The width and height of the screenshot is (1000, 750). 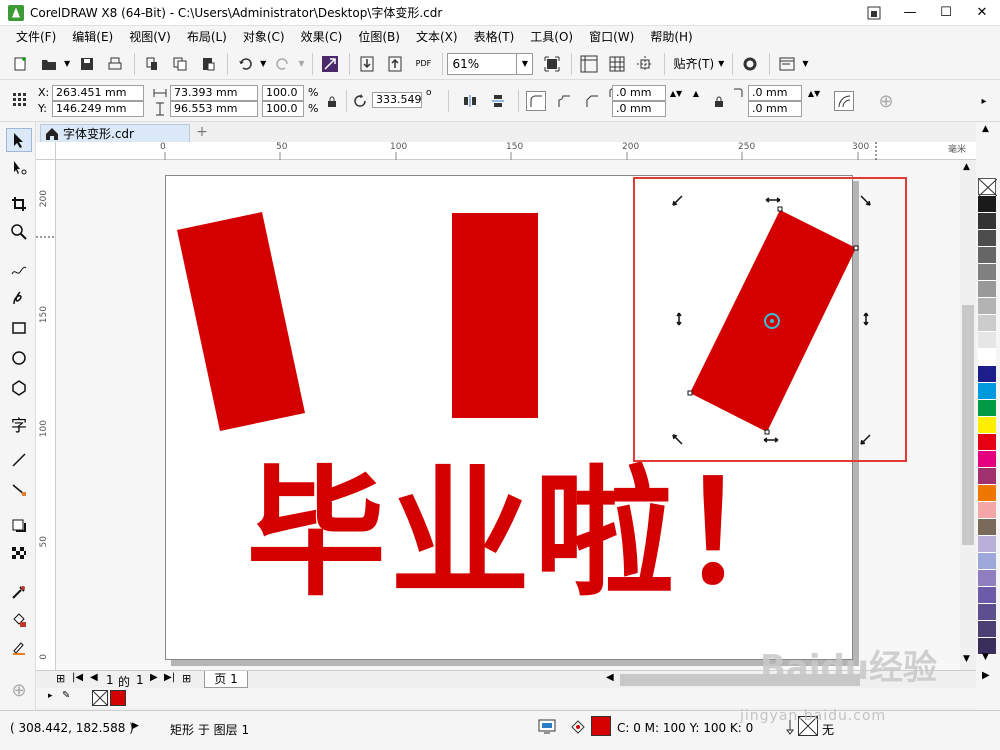 I want to click on corner-spin-arrow-icon: ▲, so click(x=696, y=93).